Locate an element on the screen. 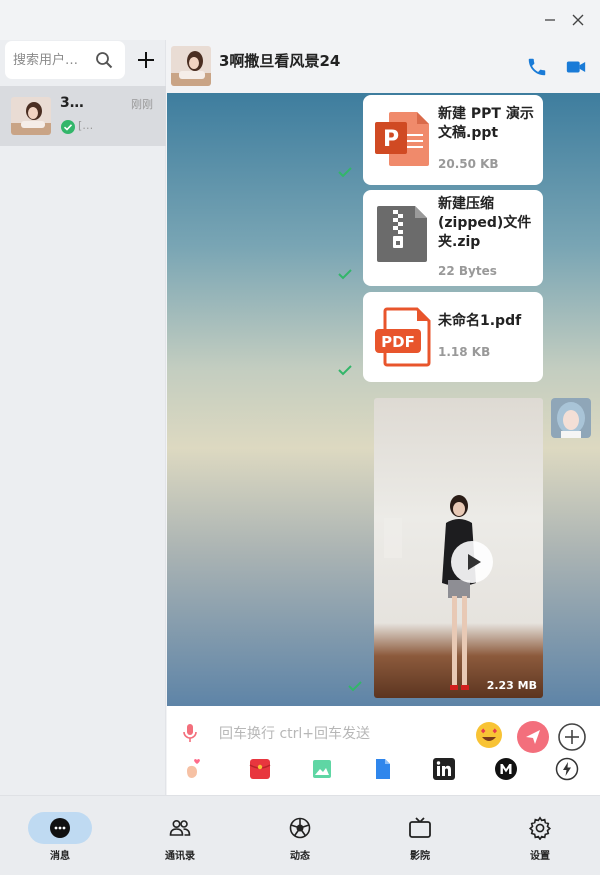  add-icon is located at coordinates (146, 60).